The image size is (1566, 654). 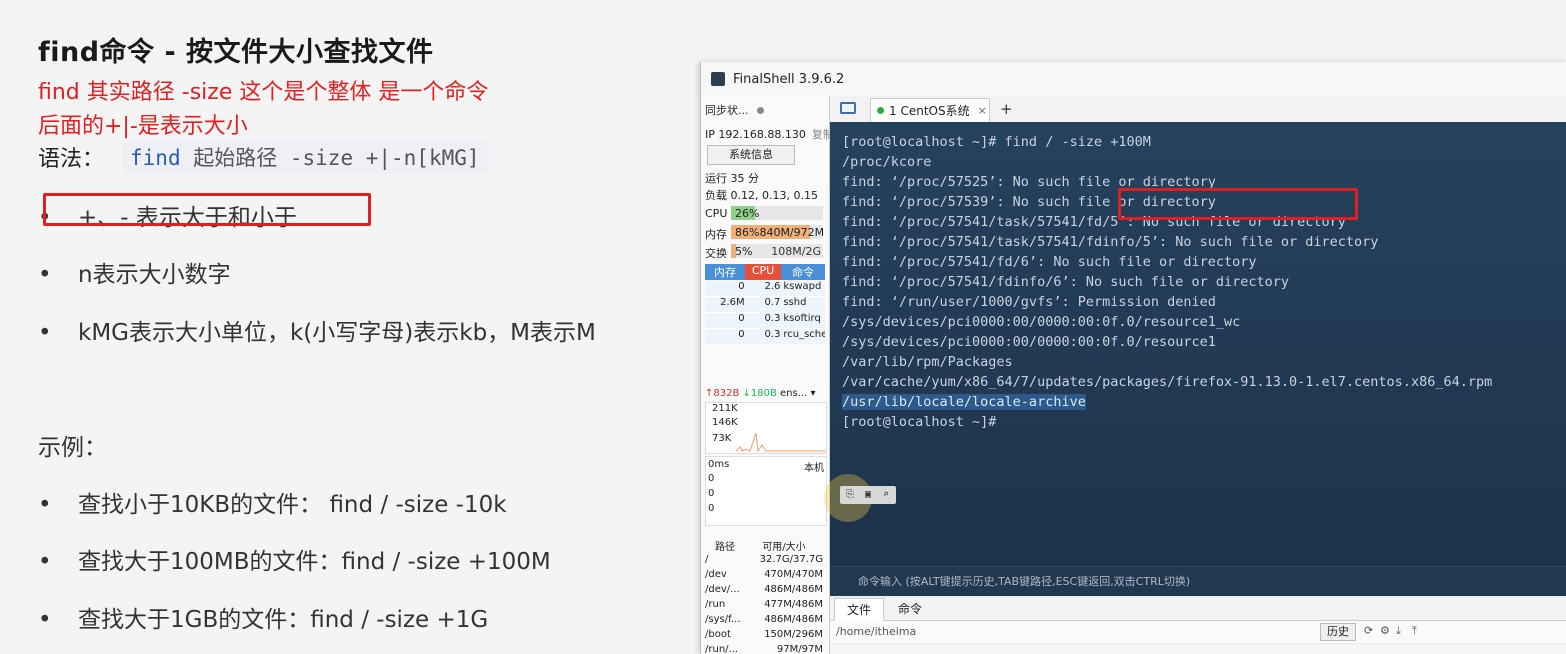 What do you see at coordinates (732, 178) in the screenshot?
I see `uptime: 运行 35 分` at bounding box center [732, 178].